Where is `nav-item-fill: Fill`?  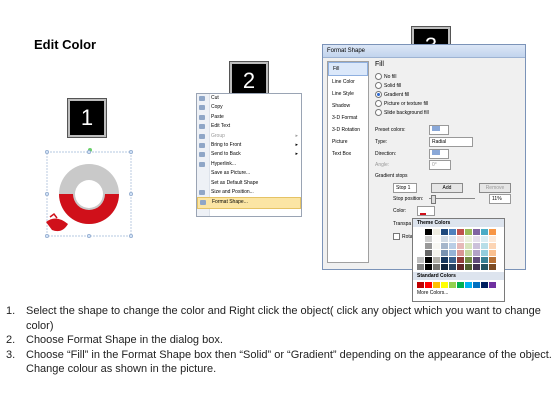
nav-item-fill: Fill is located at coordinates (348, 69).